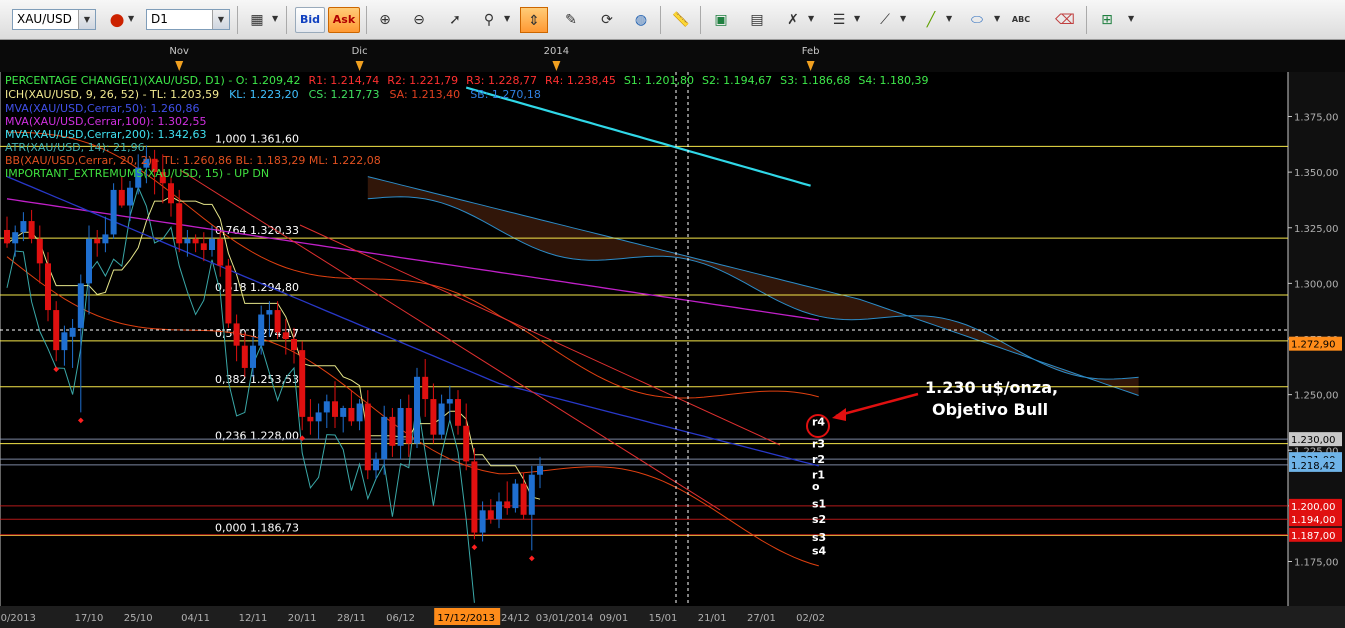 The width and height of the screenshot is (1345, 628). What do you see at coordinates (793, 20) in the screenshot?
I see `indicators-icon: ✗` at bounding box center [793, 20].